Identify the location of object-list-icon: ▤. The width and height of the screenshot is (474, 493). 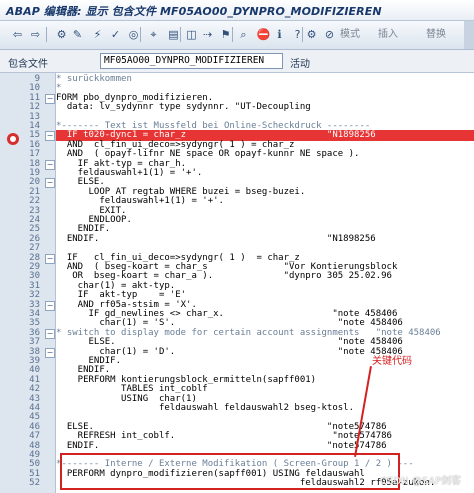
(173, 34).